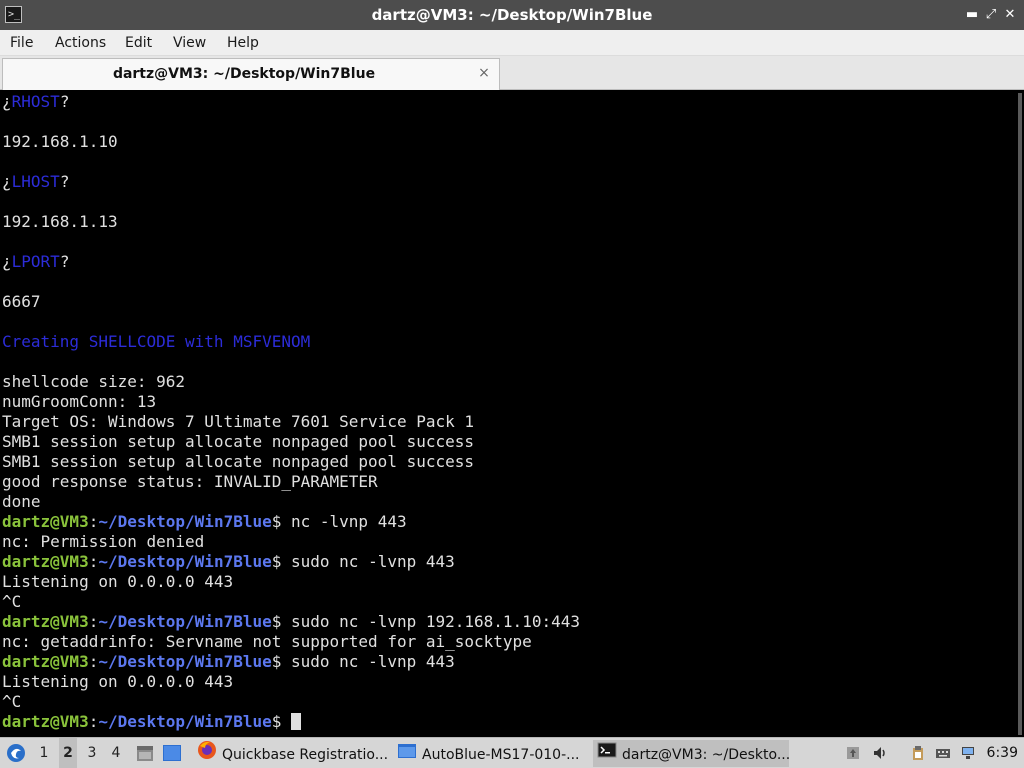 This screenshot has width=1024, height=768. I want to click on menubar: File Actions Edit View Help, so click(512, 43).